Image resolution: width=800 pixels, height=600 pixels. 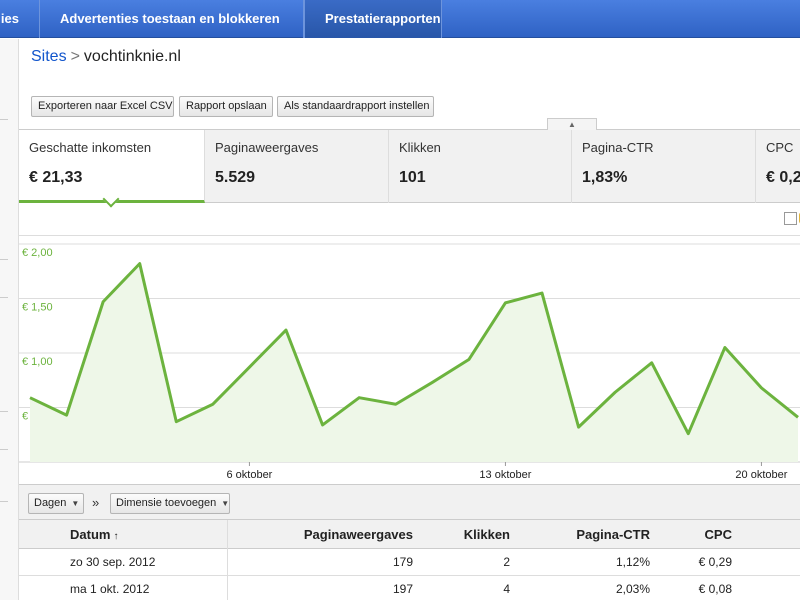 What do you see at coordinates (9, 319) in the screenshot?
I see `left-sidebar-edge` at bounding box center [9, 319].